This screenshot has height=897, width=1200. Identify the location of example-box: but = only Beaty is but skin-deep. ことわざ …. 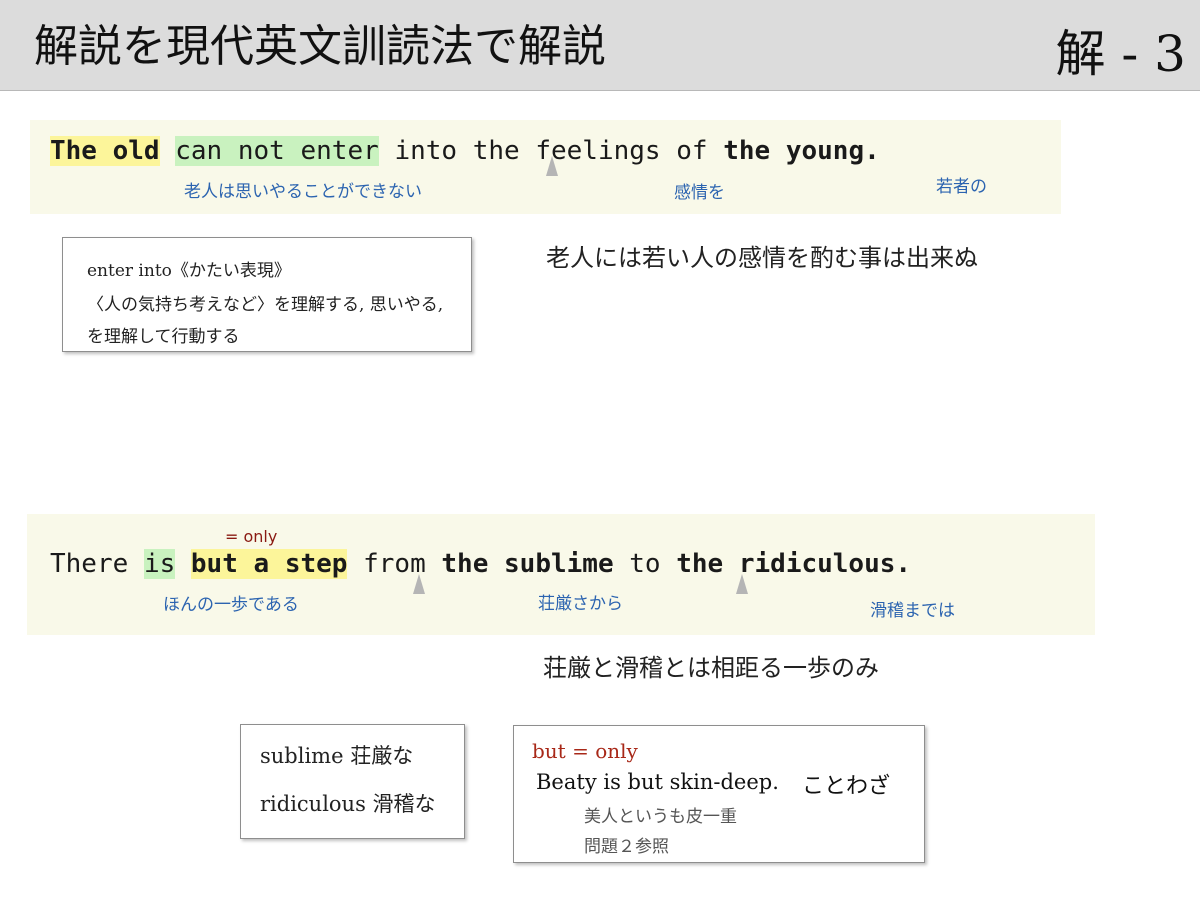
(719, 794).